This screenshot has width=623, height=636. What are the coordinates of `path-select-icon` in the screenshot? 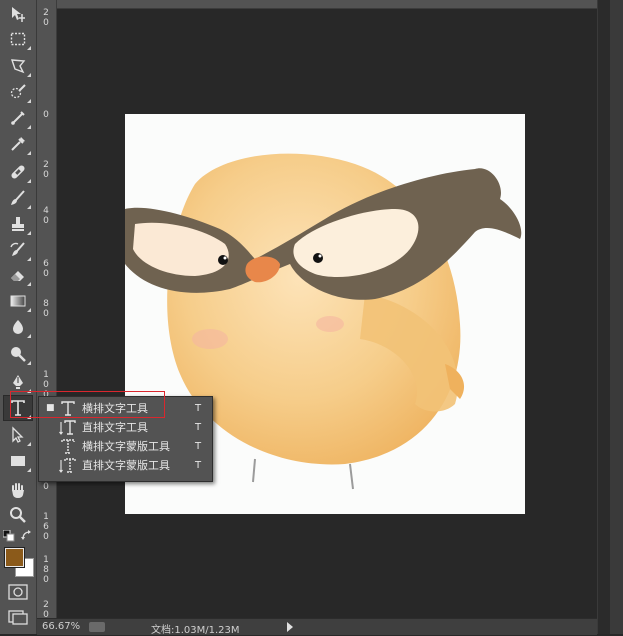 It's located at (18, 434).